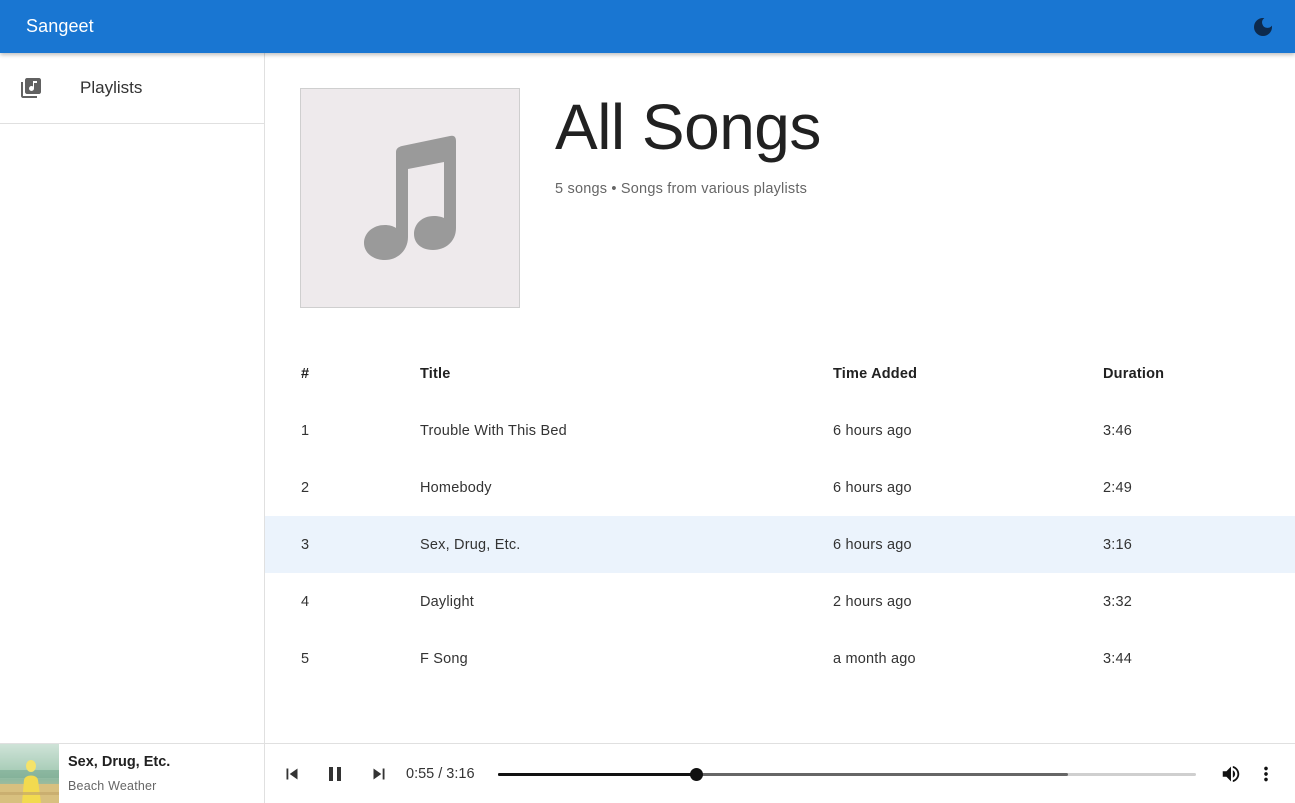 This screenshot has width=1295, height=803. What do you see at coordinates (780, 658) in the screenshot?
I see `table-row: 5 F Song a month ago 3:44` at bounding box center [780, 658].